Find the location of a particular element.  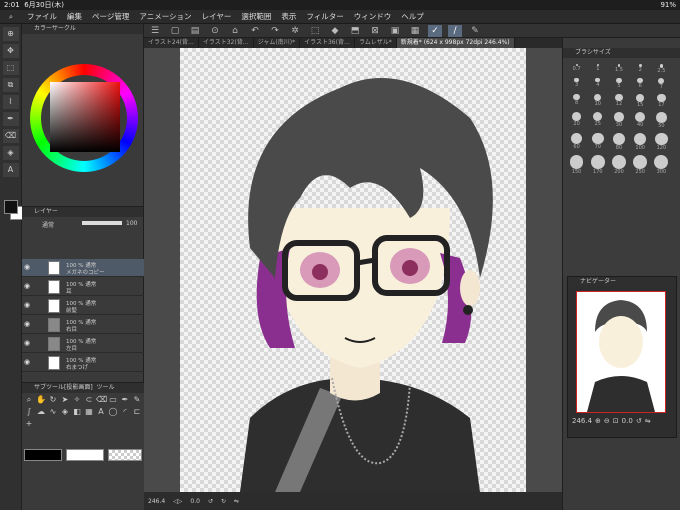

invert-icon: ▣ is located at coordinates (395, 31).